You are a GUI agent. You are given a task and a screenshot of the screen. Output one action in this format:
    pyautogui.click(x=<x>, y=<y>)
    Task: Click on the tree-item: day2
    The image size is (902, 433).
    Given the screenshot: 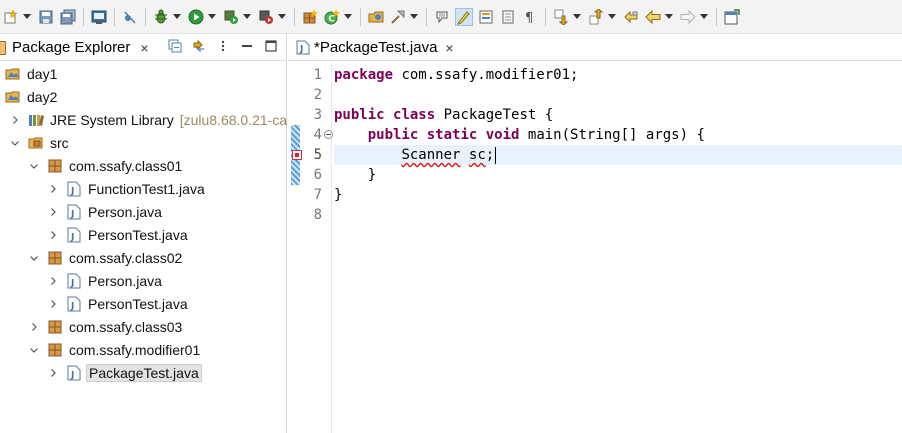 What is the action you would take?
    pyautogui.click(x=143, y=96)
    